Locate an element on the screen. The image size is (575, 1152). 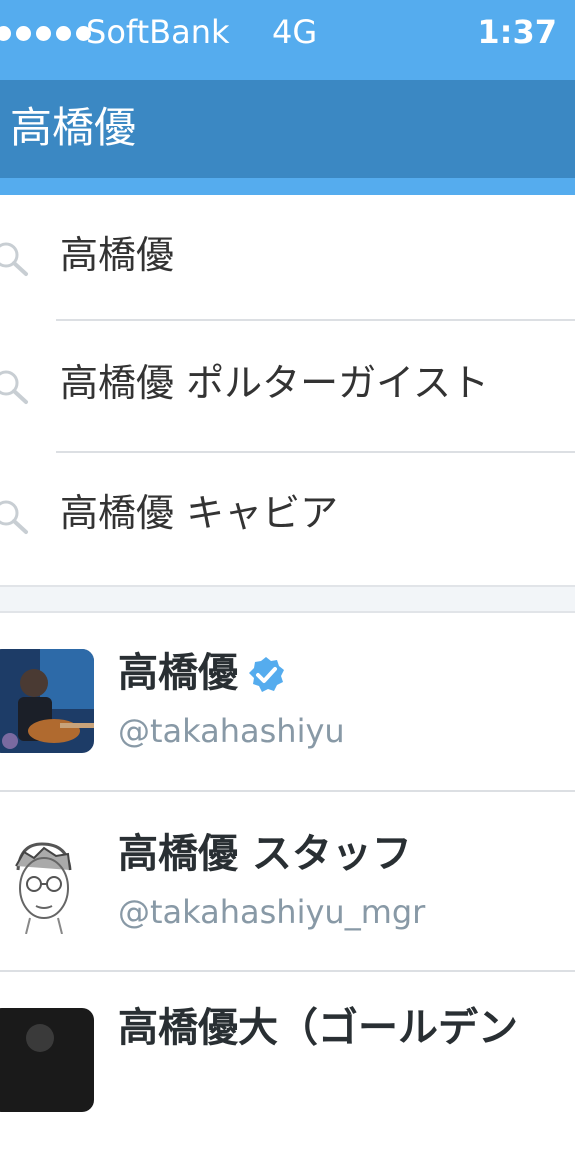
header-divider is located at coordinates (287, 186).